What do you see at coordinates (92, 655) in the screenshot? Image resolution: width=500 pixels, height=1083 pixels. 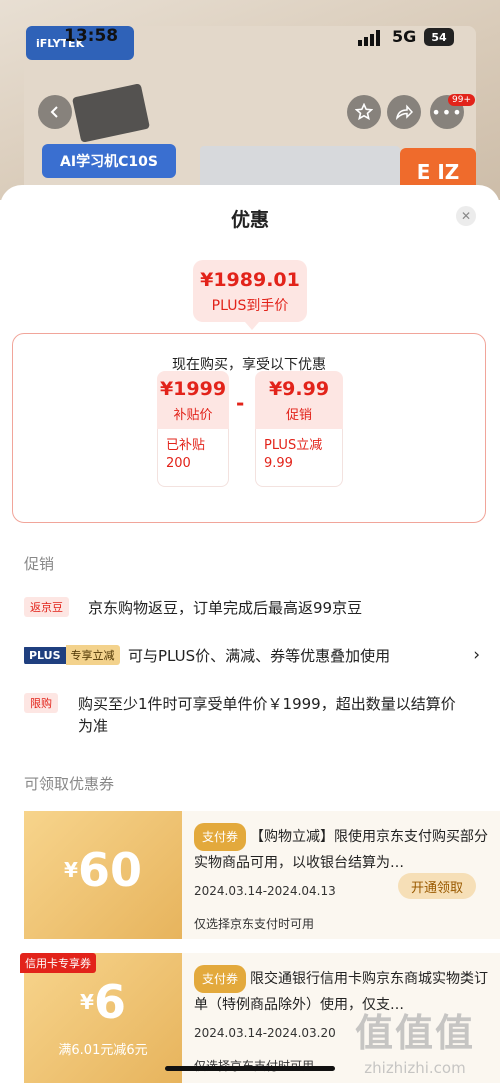 I see `plus-tag-b: 专享立减` at bounding box center [92, 655].